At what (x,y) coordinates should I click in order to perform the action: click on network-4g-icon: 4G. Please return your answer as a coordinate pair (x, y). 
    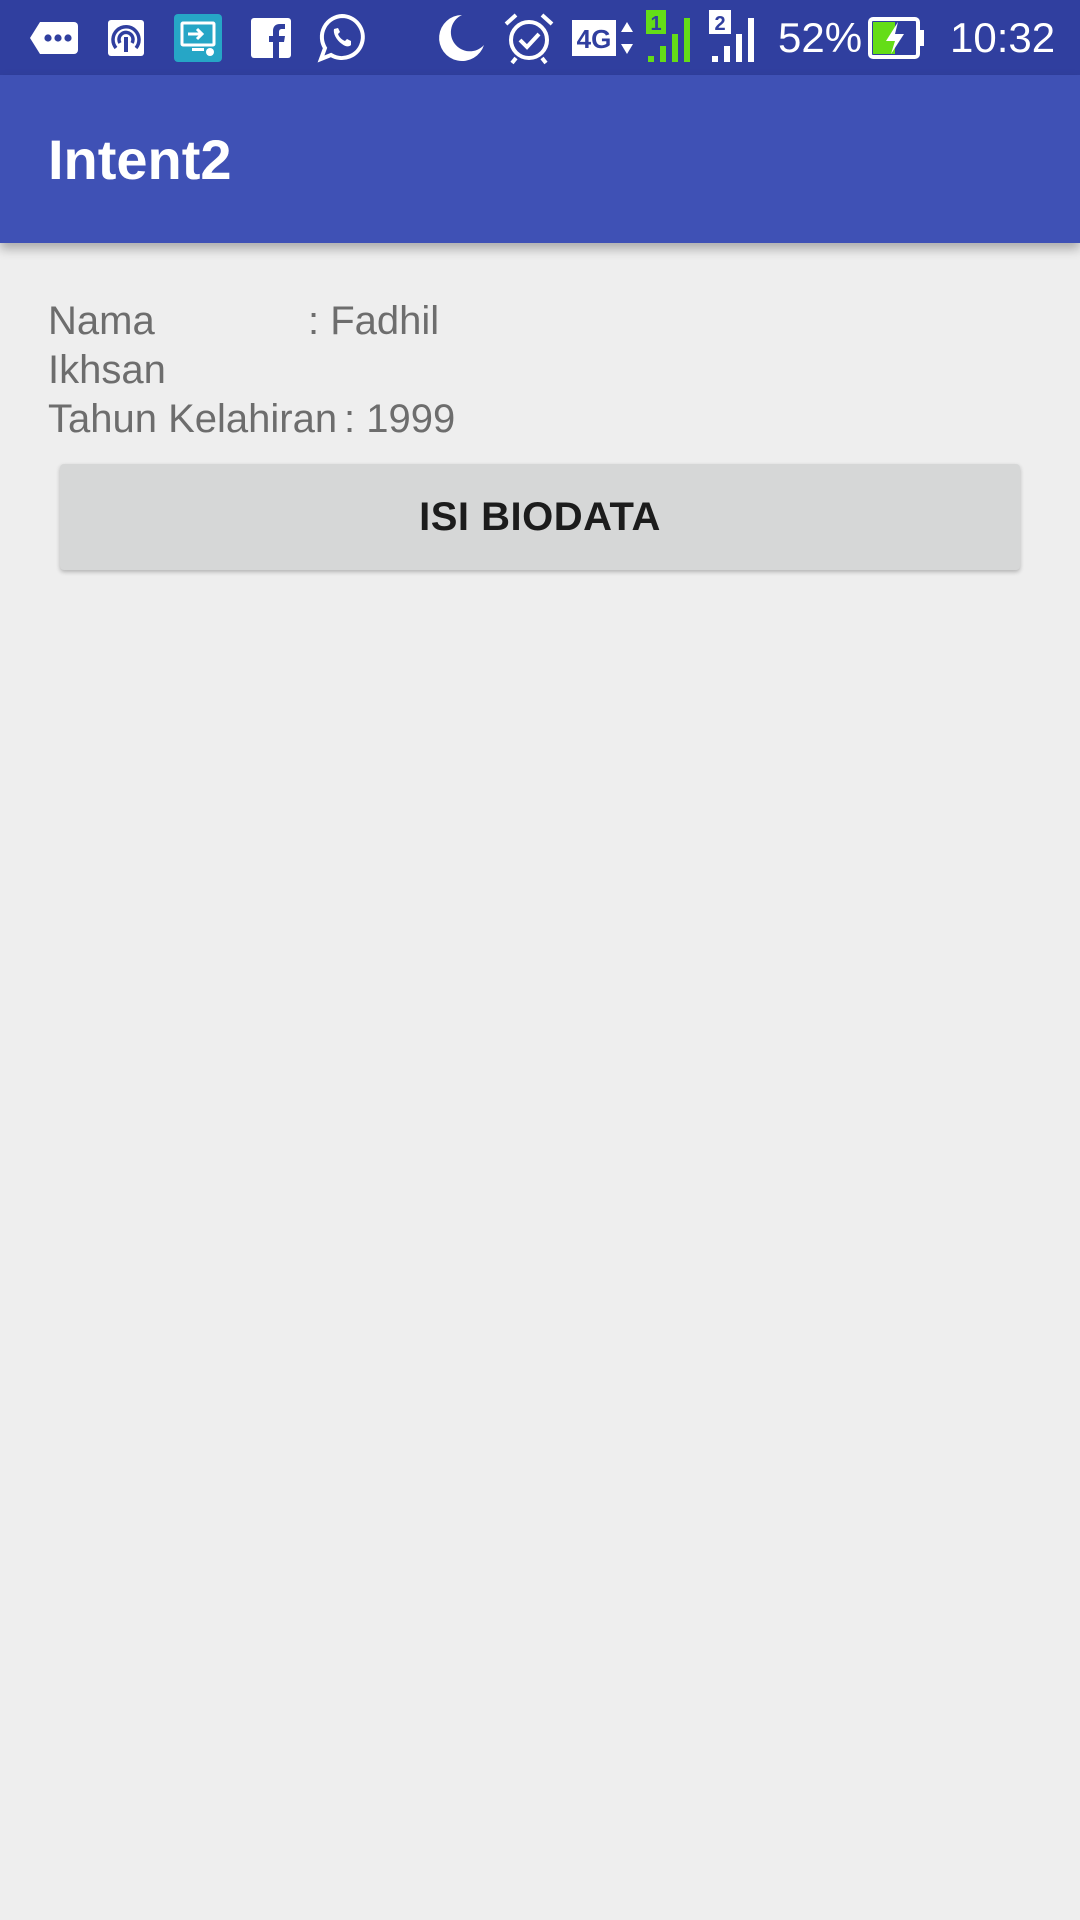
    Looking at the image, I should click on (605, 38).